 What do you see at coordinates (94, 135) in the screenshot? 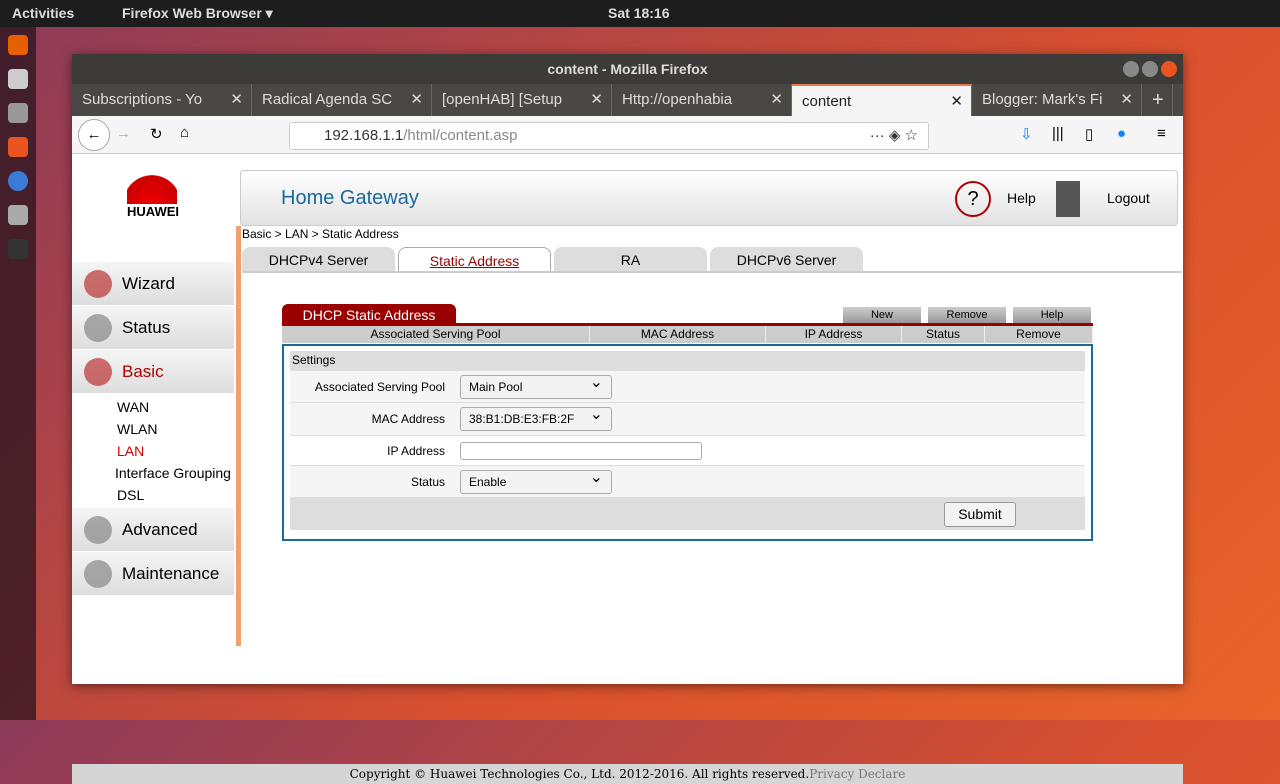
I see `back-button: ←` at bounding box center [94, 135].